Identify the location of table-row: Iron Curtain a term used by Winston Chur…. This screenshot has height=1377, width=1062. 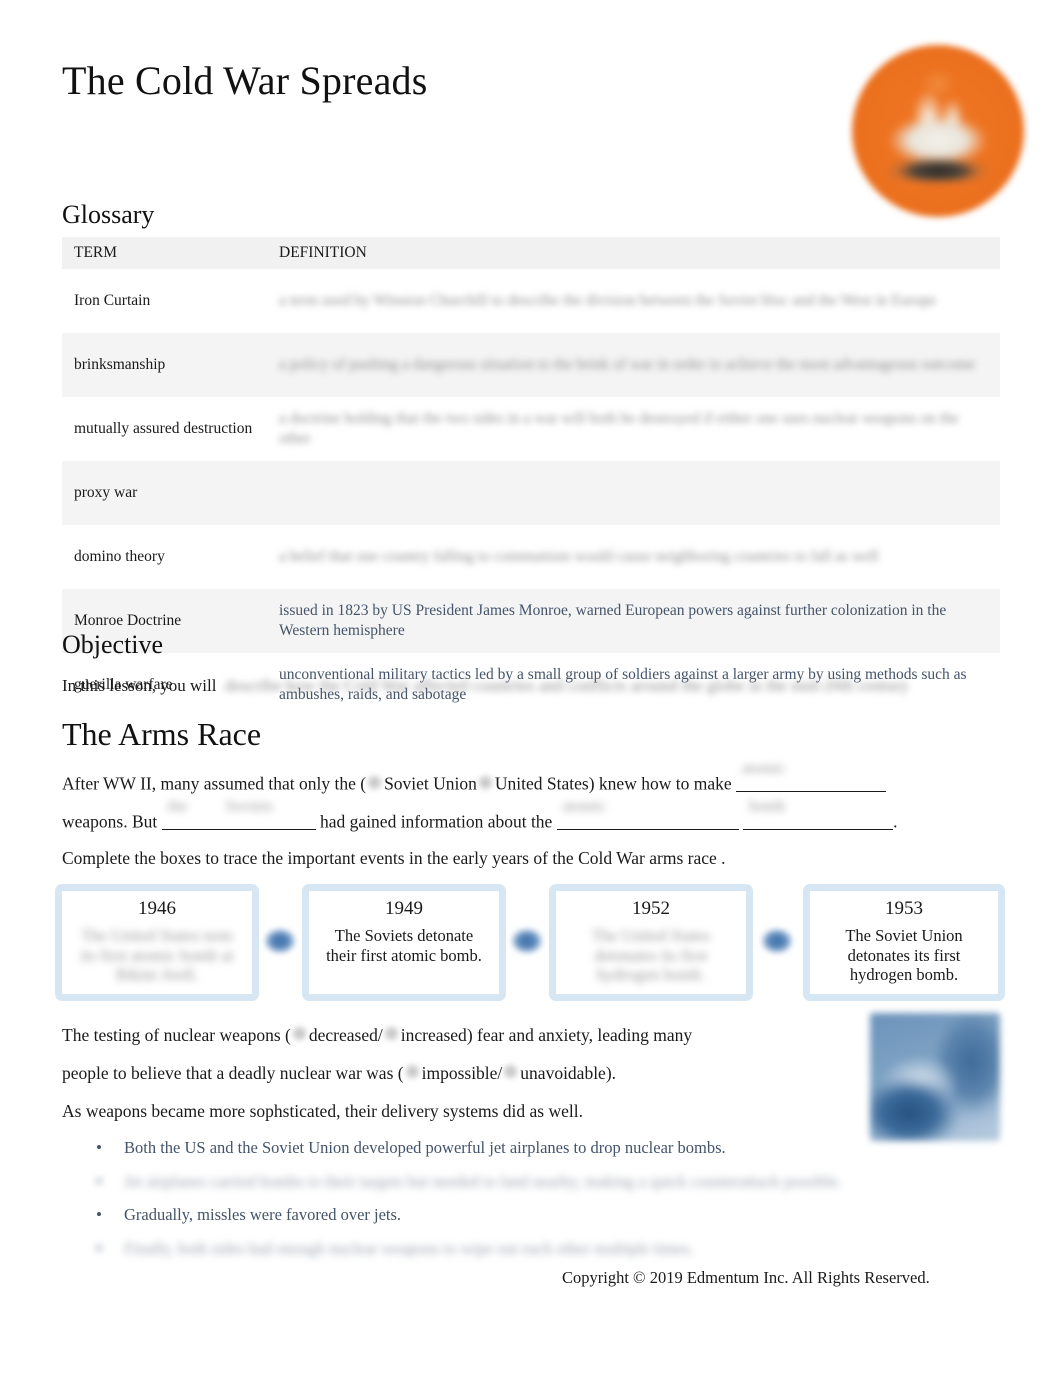
(531, 300).